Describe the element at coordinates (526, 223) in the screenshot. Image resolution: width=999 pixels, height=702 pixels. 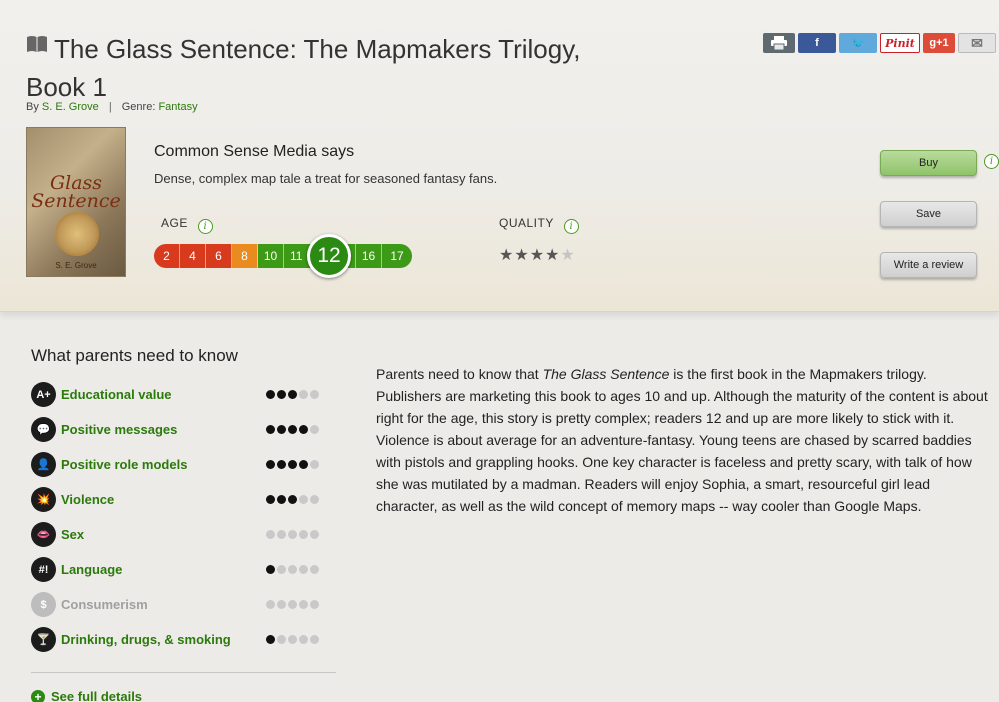
I see `quality-label-text: QUALITY` at that location.